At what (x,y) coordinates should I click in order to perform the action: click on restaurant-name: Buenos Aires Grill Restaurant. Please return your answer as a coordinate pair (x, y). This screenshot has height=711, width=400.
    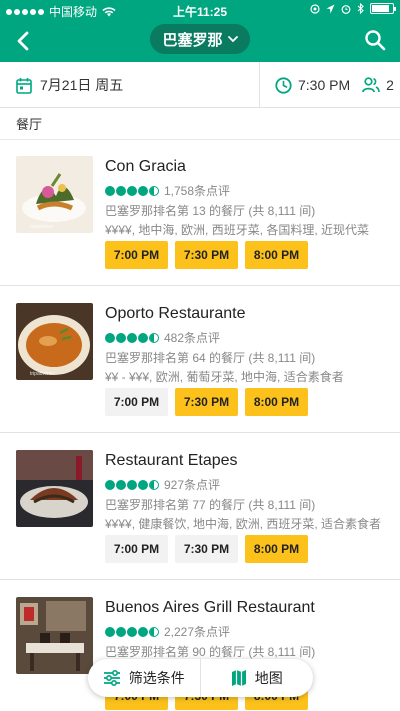
    Looking at the image, I should click on (210, 607).